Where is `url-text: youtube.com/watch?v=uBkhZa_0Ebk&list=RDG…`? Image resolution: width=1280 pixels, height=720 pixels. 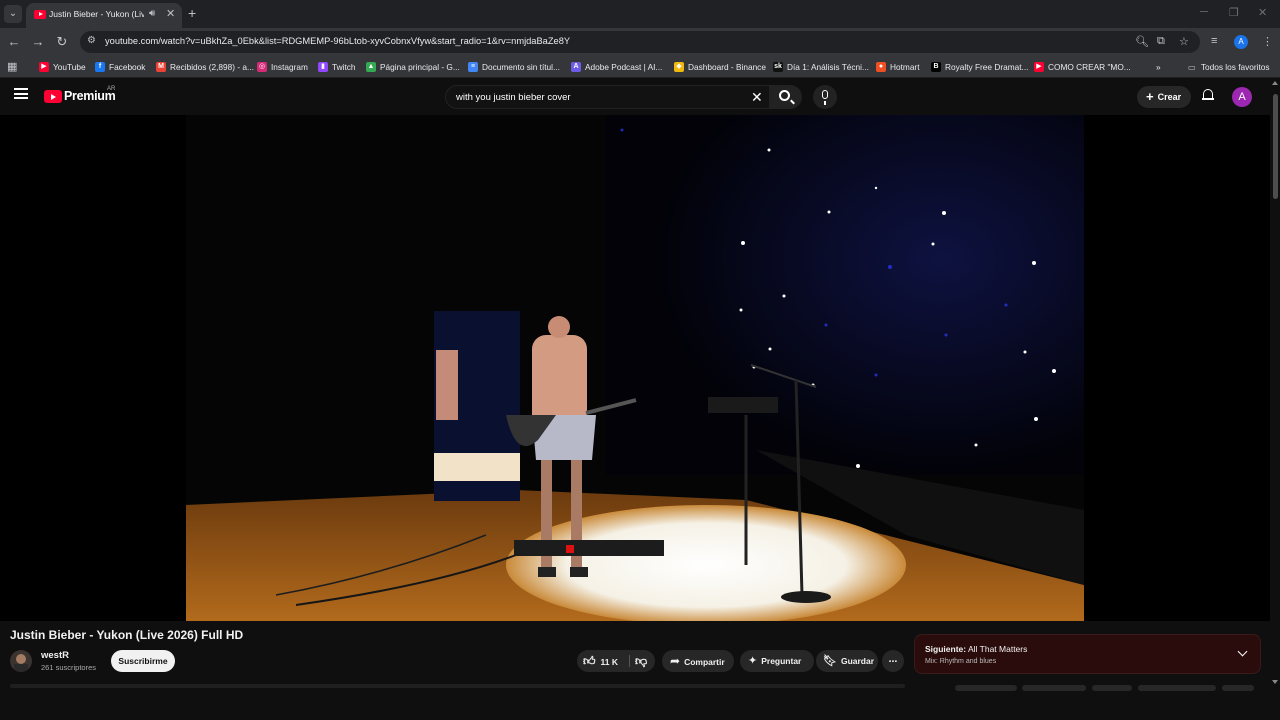 url-text: youtube.com/watch?v=uBkhZa_0Ebk&list=RDG… is located at coordinates (337, 41).